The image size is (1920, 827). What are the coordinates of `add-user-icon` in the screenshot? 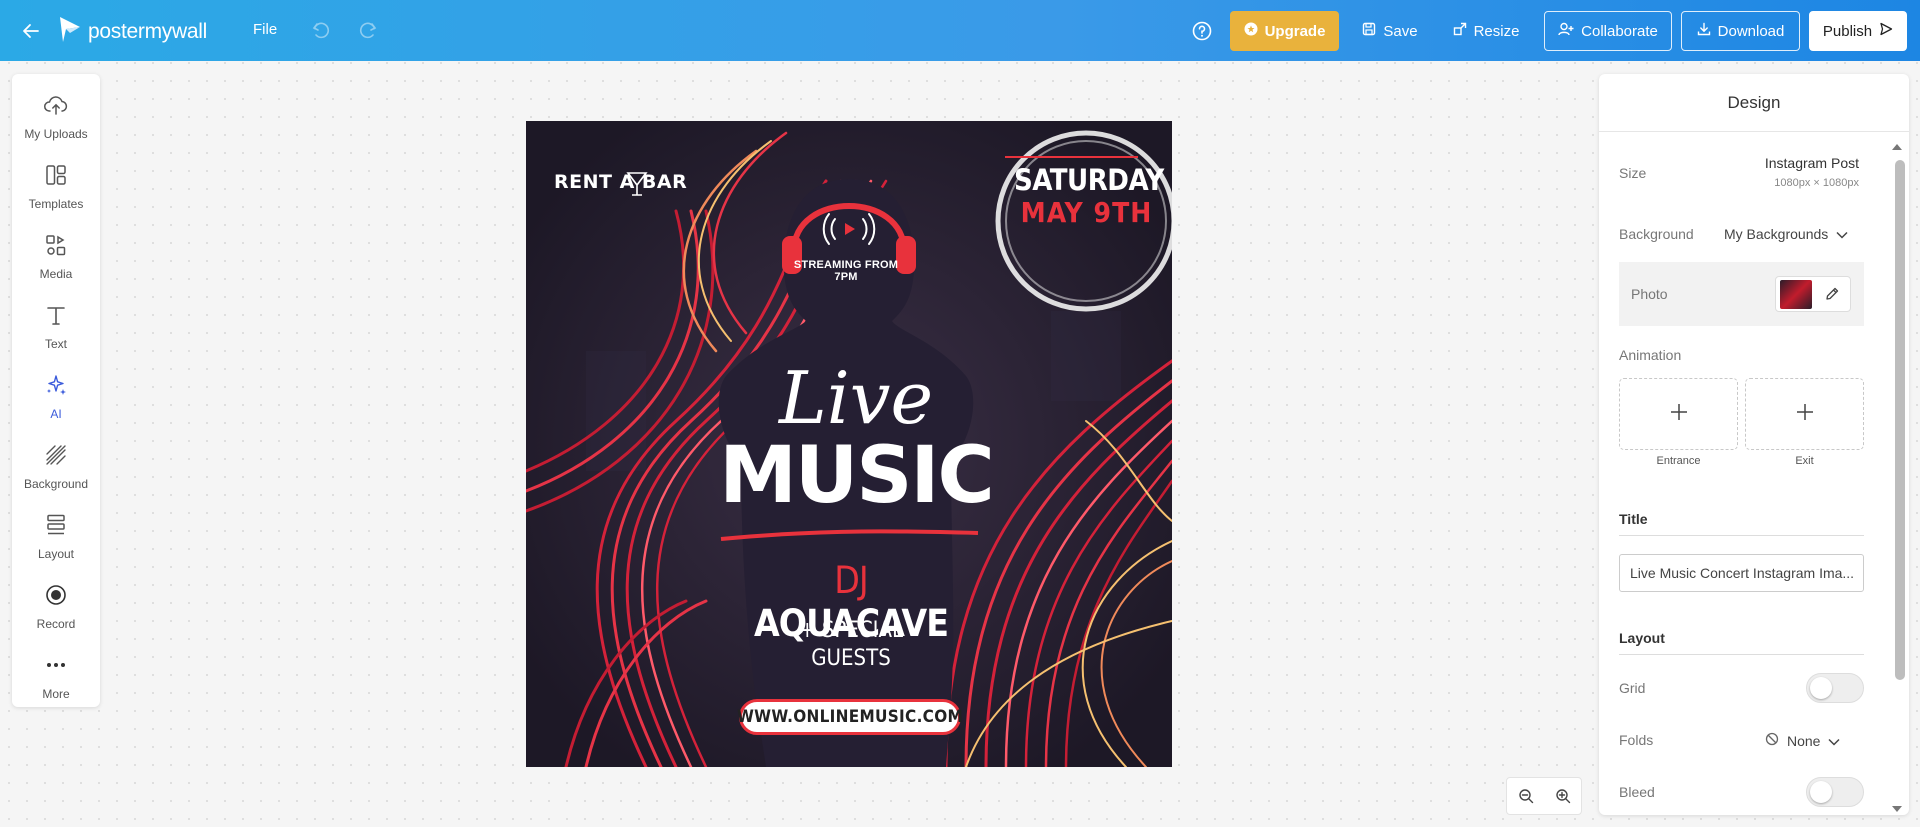 It's located at (1566, 31).